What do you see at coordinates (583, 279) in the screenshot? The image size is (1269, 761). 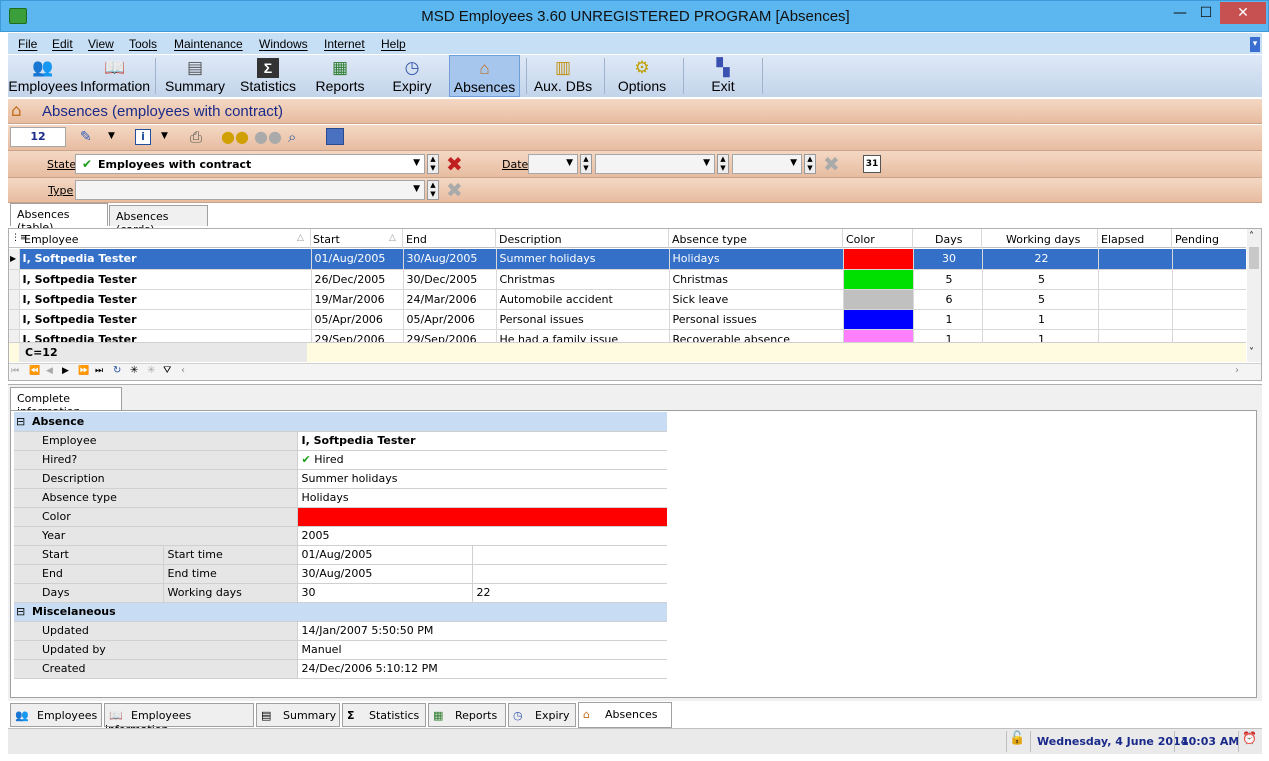 I see `cell-description: Christmas` at bounding box center [583, 279].